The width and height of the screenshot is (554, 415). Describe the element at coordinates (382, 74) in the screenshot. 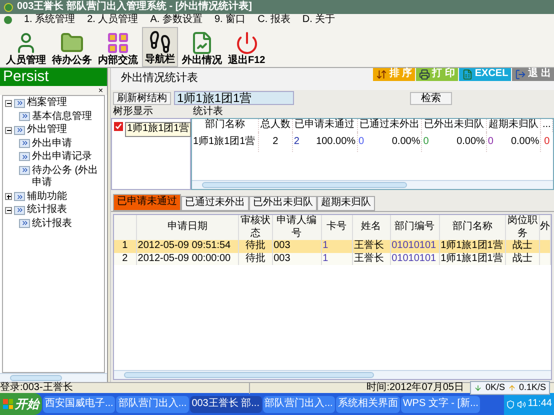

I see `sort-icon` at that location.